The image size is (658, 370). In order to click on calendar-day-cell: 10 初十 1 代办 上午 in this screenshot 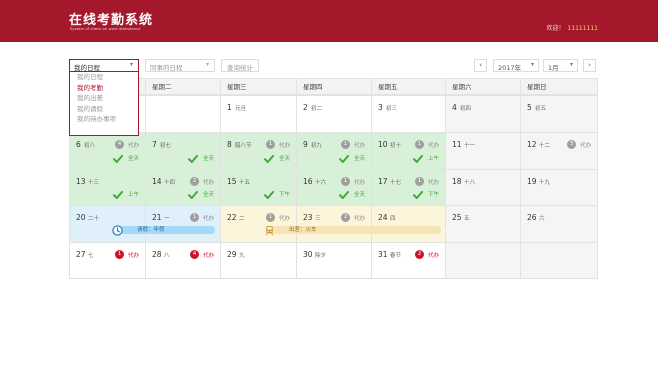, I will do `click(408, 151)`.